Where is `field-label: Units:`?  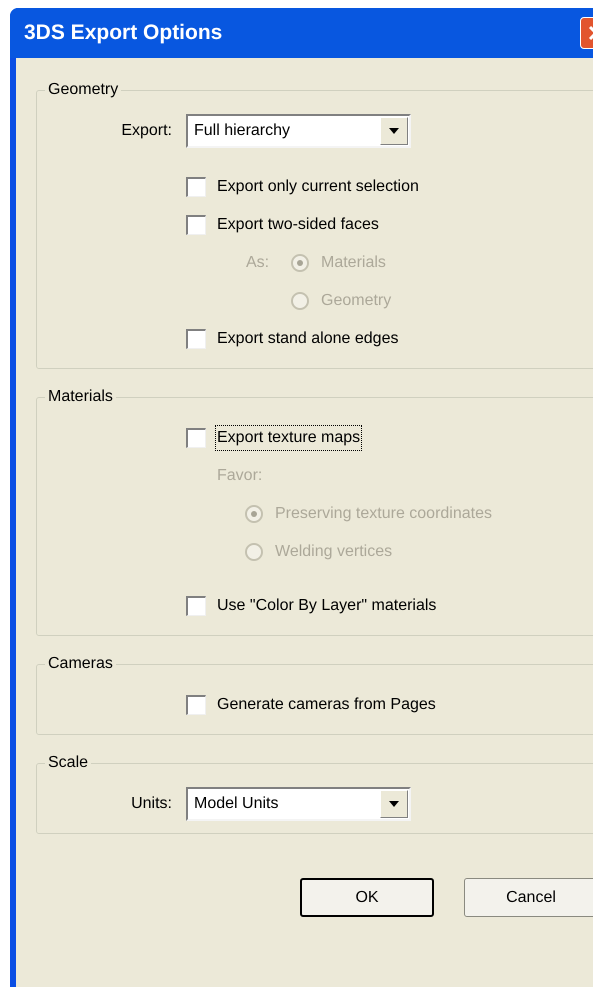 field-label: Units: is located at coordinates (151, 804).